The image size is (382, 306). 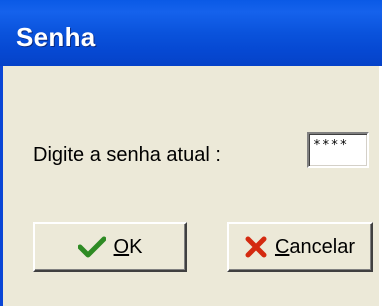 What do you see at coordinates (127, 155) in the screenshot?
I see `password-prompt-label: Digite a senha atual :` at bounding box center [127, 155].